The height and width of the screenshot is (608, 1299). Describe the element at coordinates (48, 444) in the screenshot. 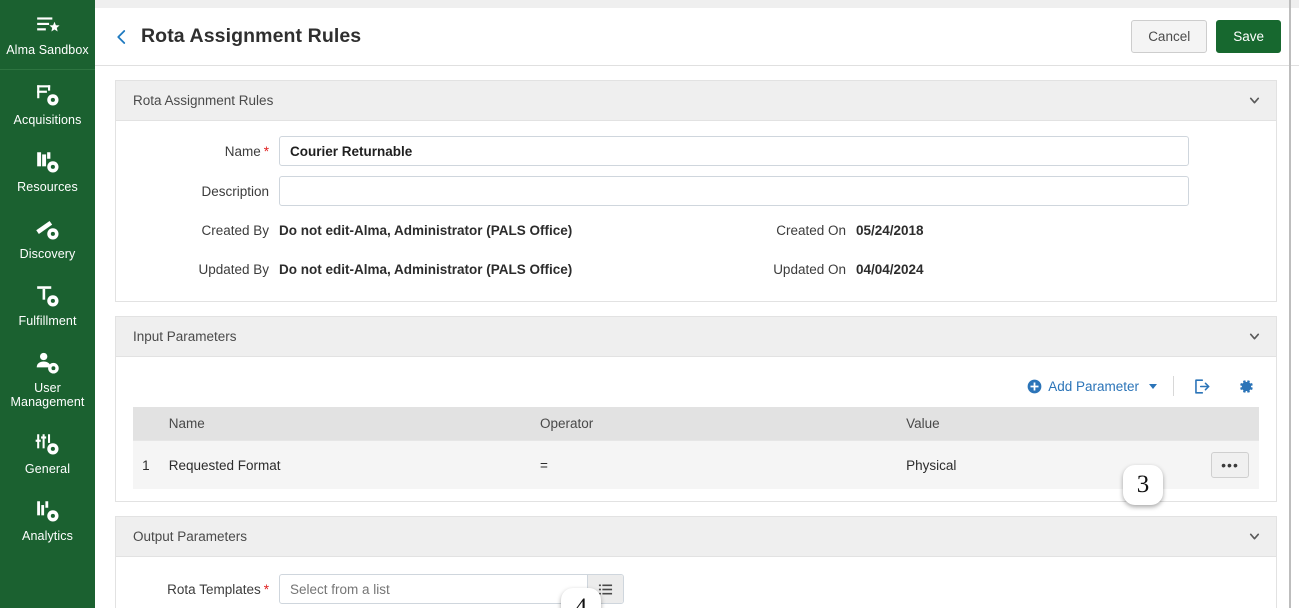

I see `sliders-gear-icon` at that location.